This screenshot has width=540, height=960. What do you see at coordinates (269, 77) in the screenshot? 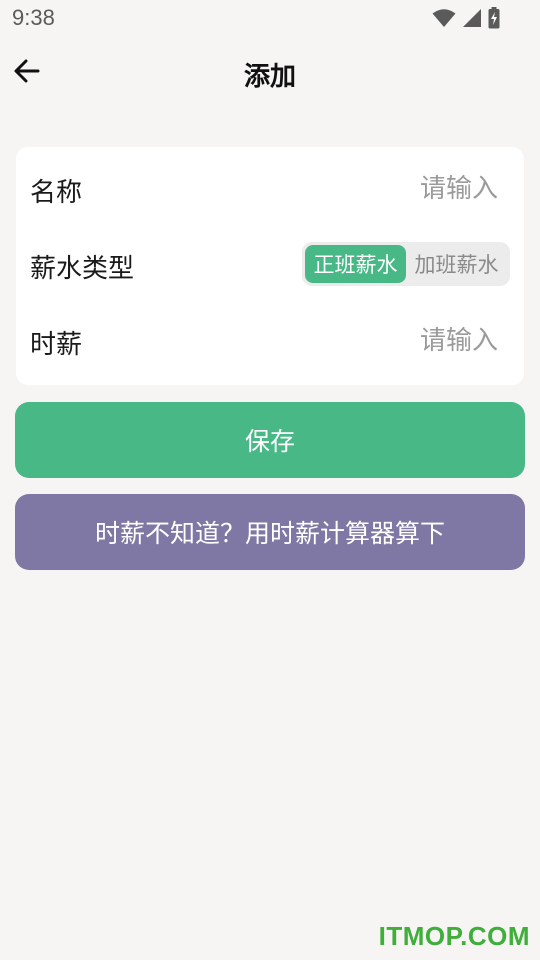
I see `page-title: 添加` at bounding box center [269, 77].